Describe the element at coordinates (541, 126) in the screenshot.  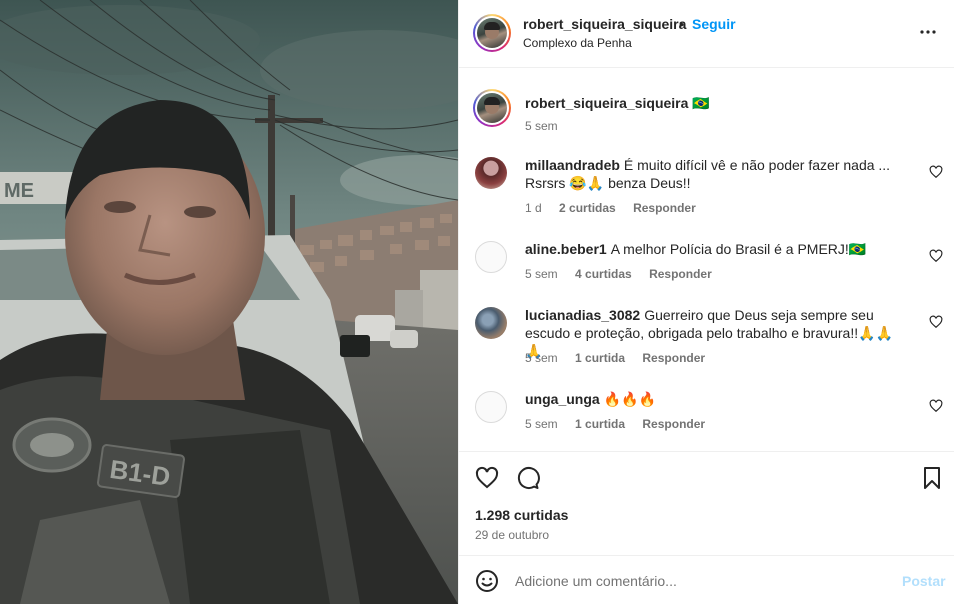
I see `caption-time: 5 sem` at that location.